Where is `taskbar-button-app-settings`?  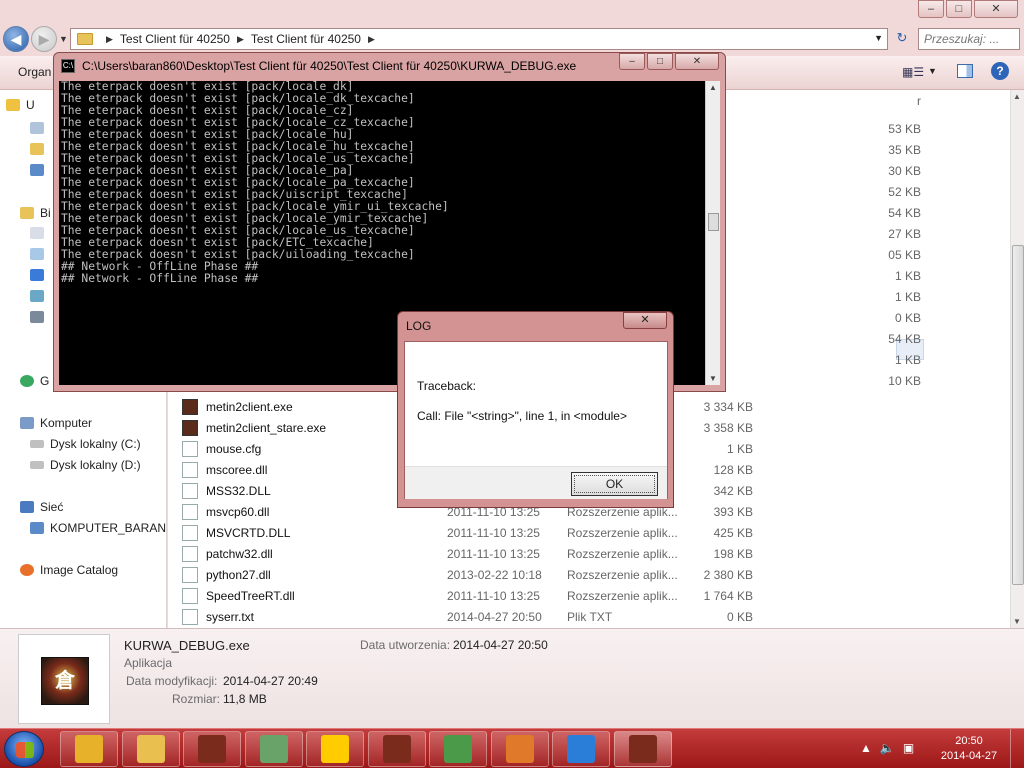 taskbar-button-app-settings is located at coordinates (519, 749).